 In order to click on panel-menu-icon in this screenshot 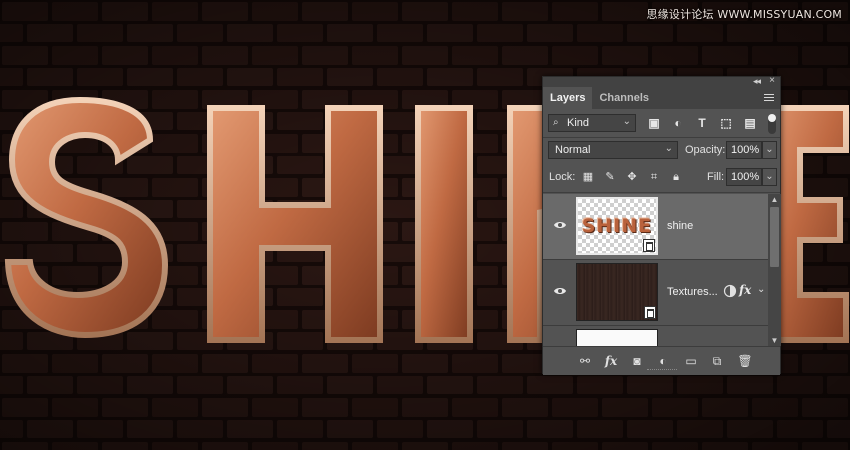, I will do `click(769, 98)`.